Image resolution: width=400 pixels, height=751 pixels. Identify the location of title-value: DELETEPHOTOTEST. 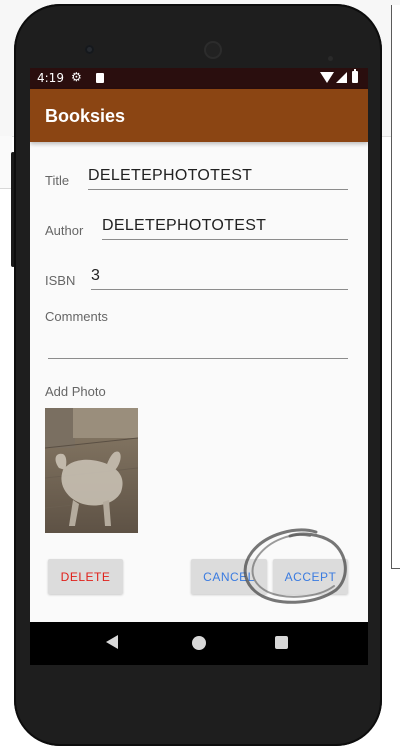
(170, 175).